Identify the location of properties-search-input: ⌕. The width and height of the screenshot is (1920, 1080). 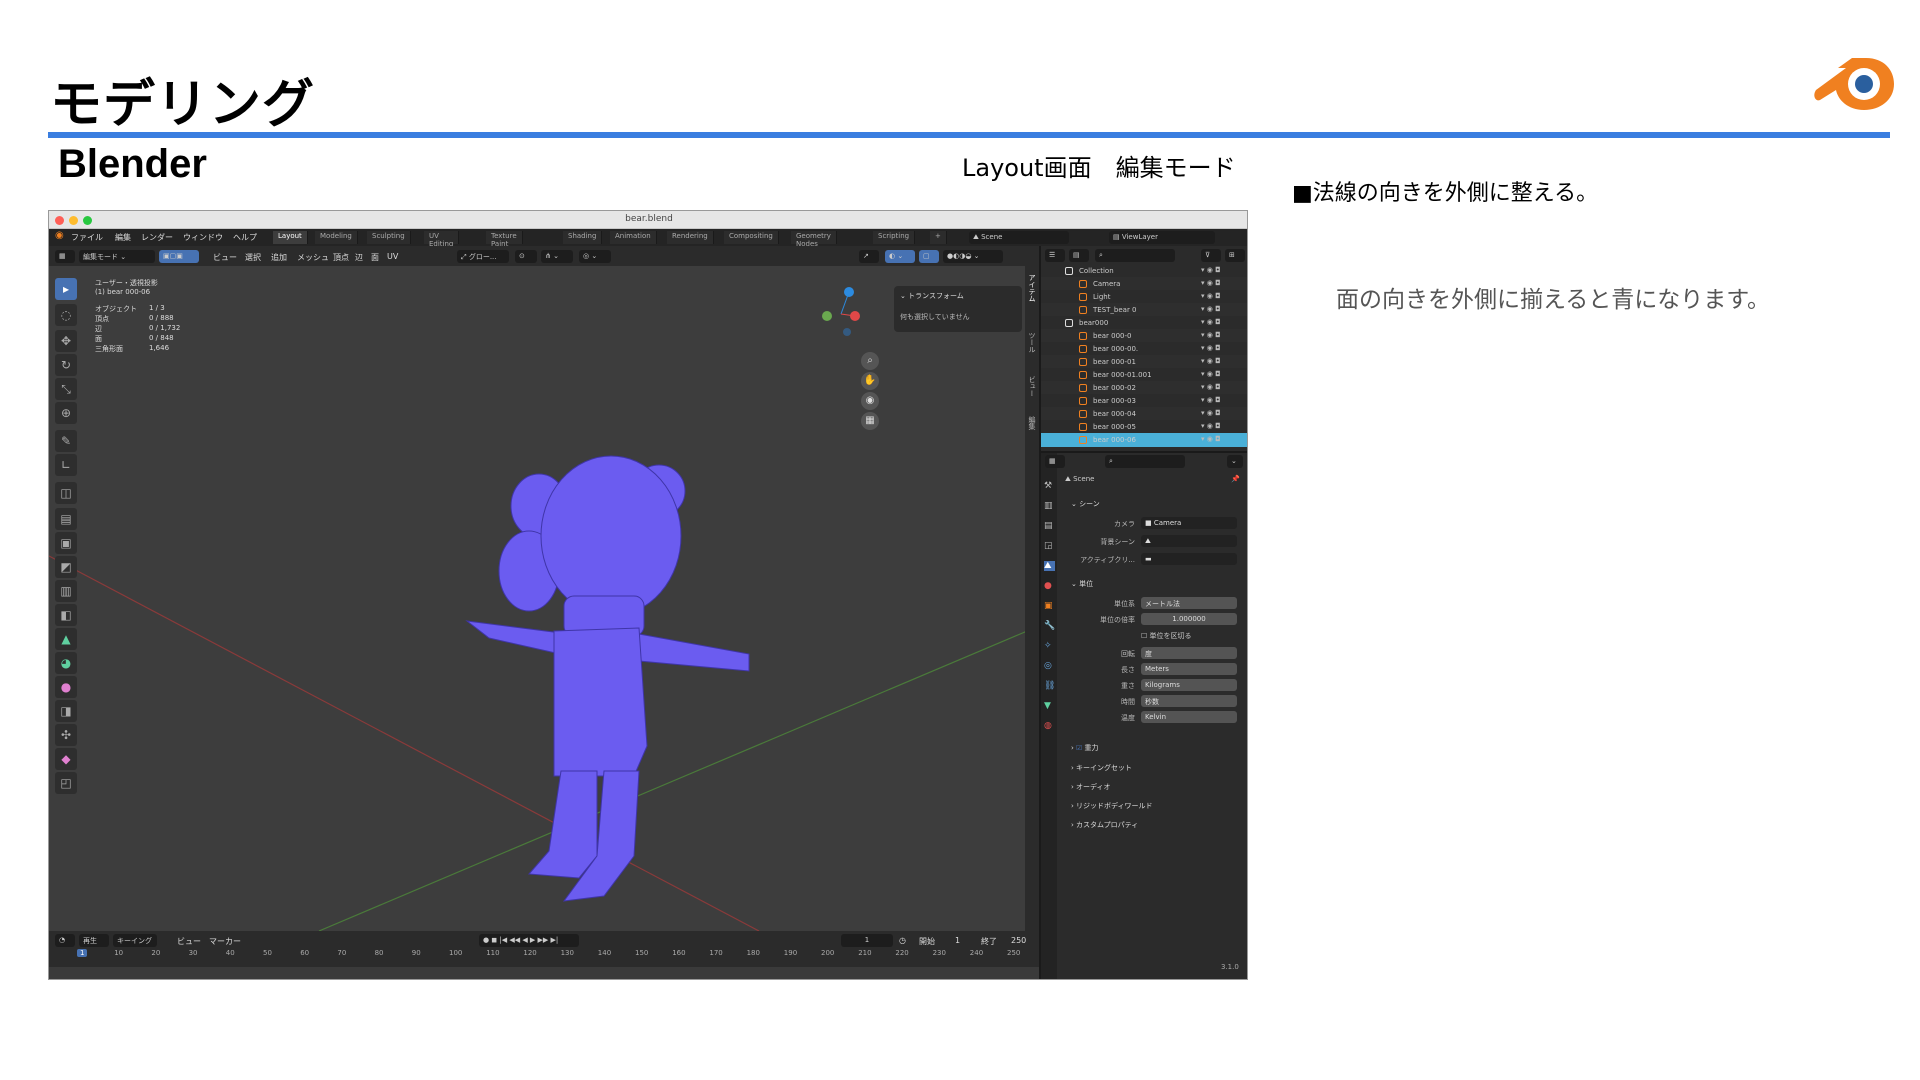
(1145, 461).